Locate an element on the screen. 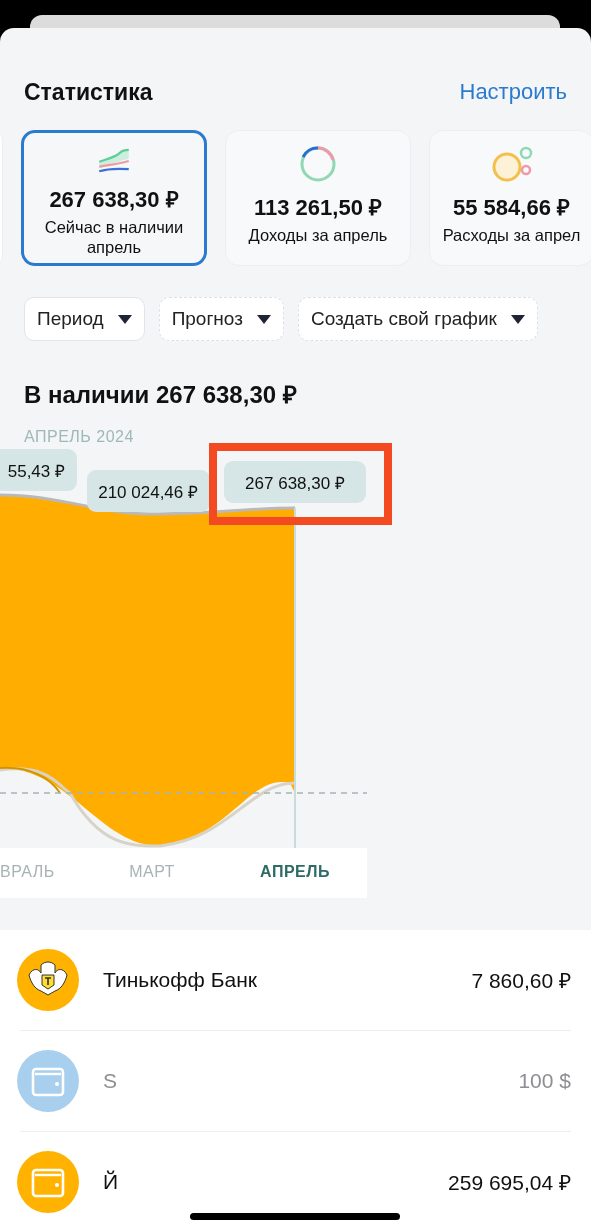 This screenshot has width=591, height=1232. value-tooltip: 267 638,30 ₽ is located at coordinates (295, 482).